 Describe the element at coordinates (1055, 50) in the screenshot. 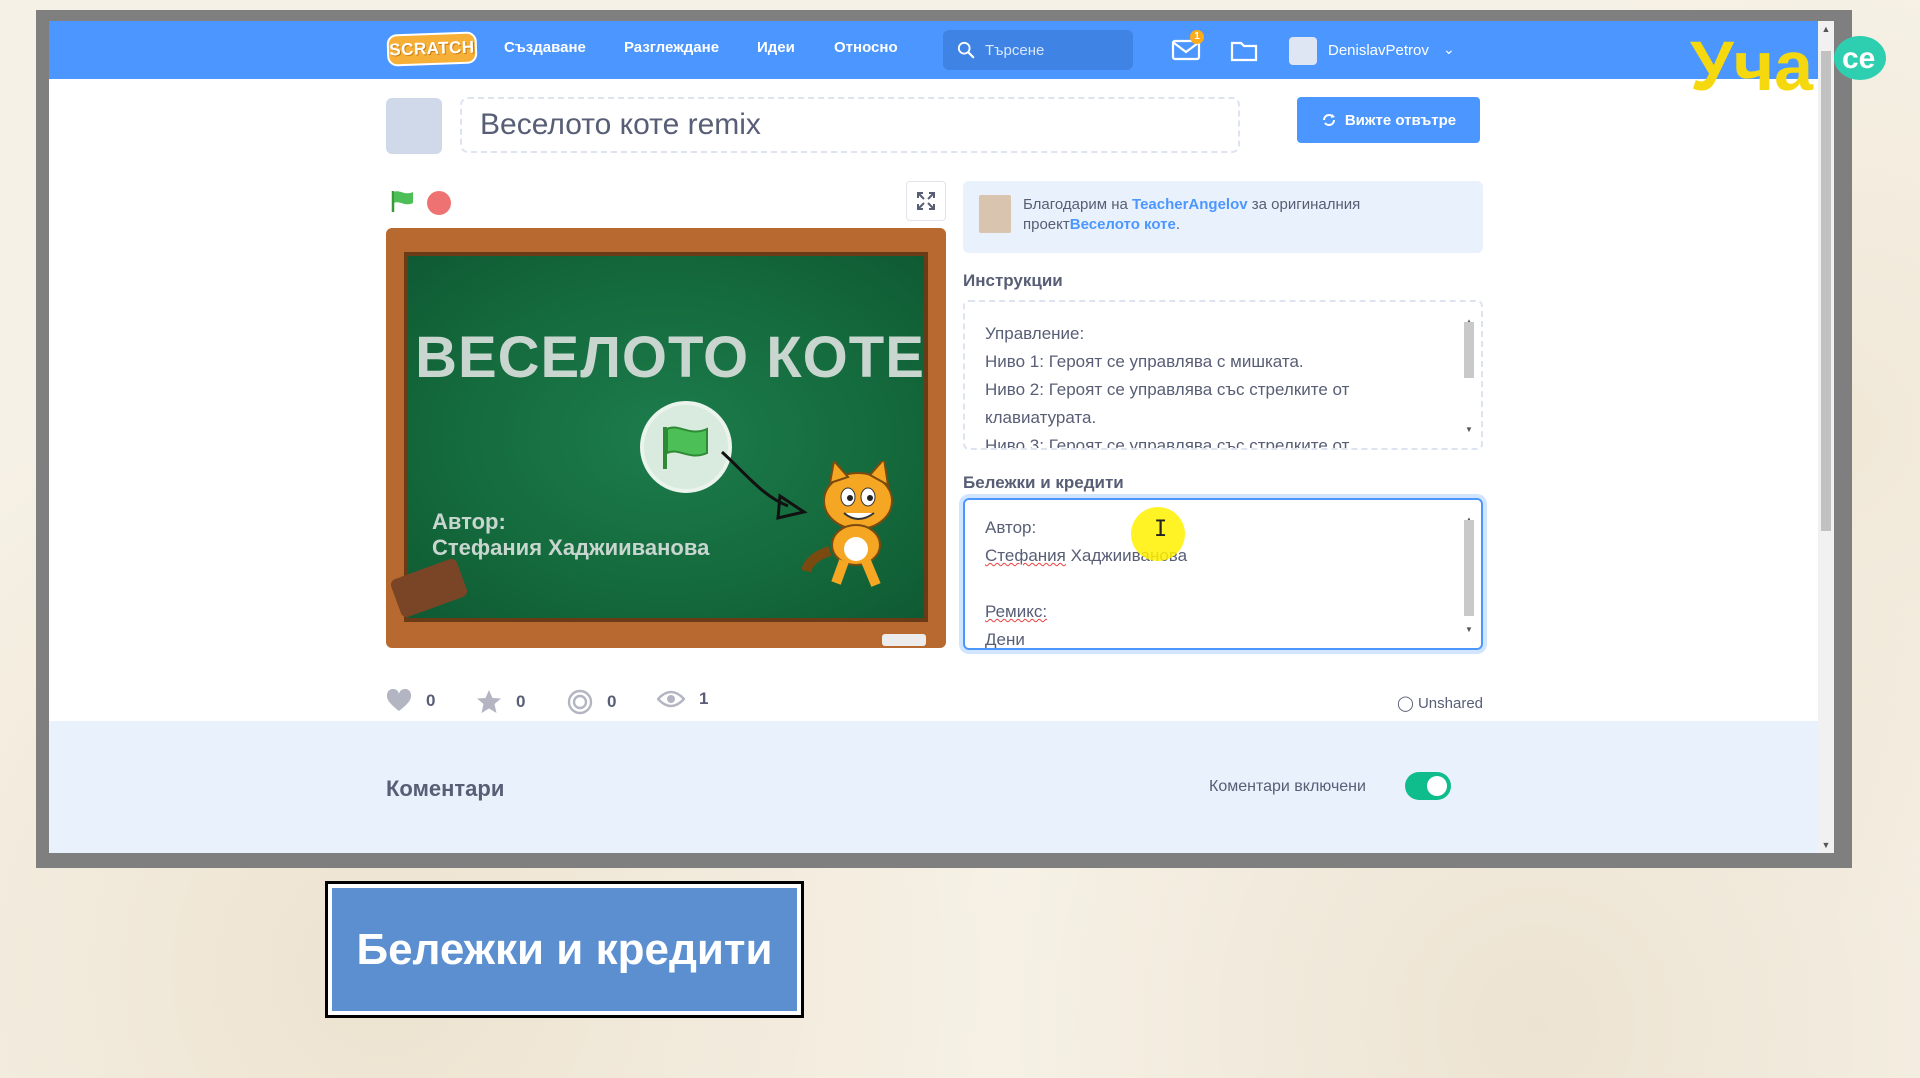

I see `search-input` at that location.